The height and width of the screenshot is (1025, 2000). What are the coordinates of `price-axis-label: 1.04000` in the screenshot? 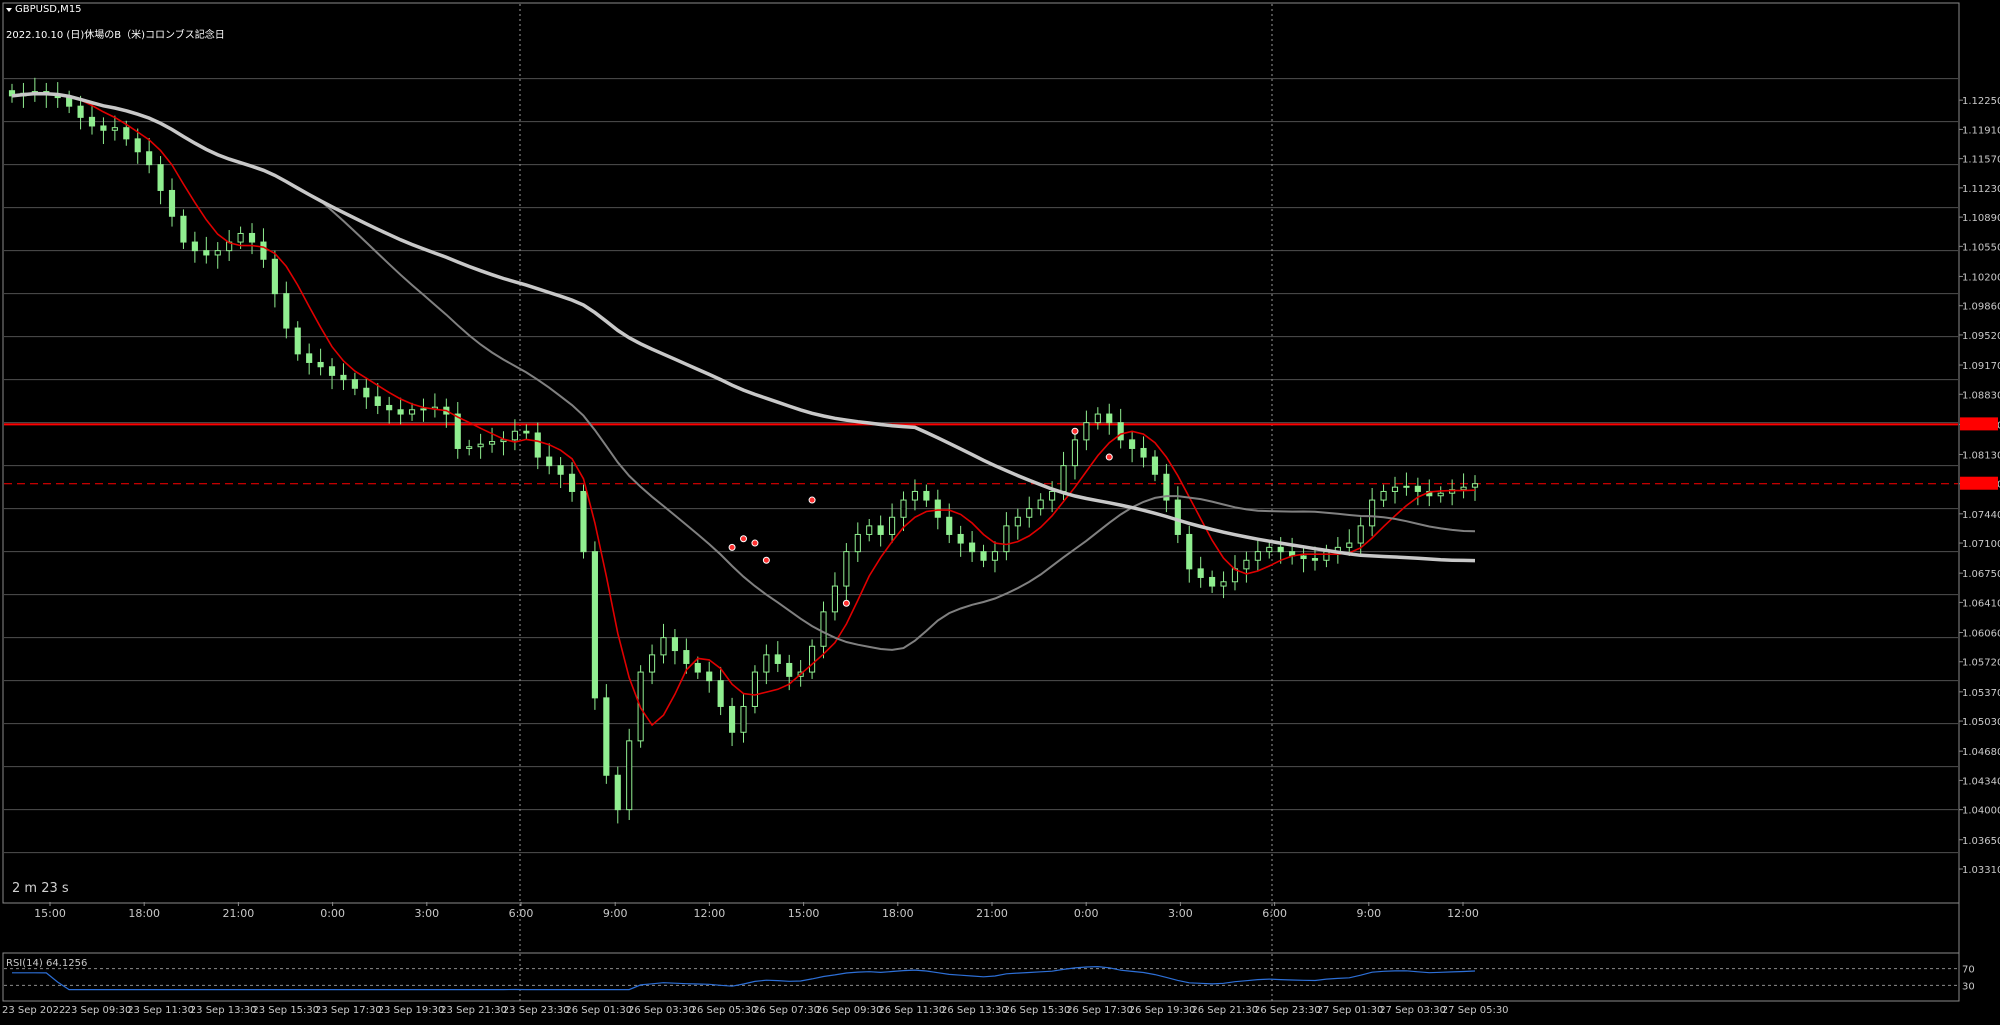 It's located at (1981, 811).